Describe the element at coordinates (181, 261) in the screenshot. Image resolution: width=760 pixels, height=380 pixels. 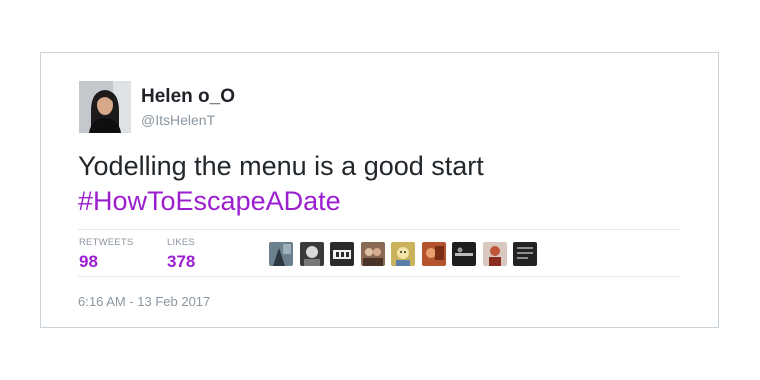
I see `likes-count: 378` at that location.